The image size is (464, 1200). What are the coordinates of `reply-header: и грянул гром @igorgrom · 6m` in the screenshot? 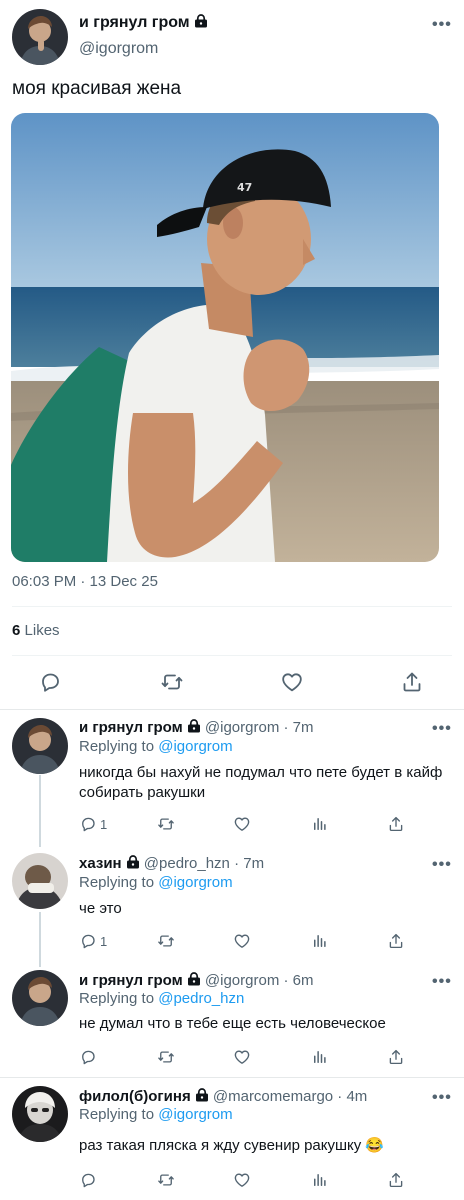 It's located at (196, 980).